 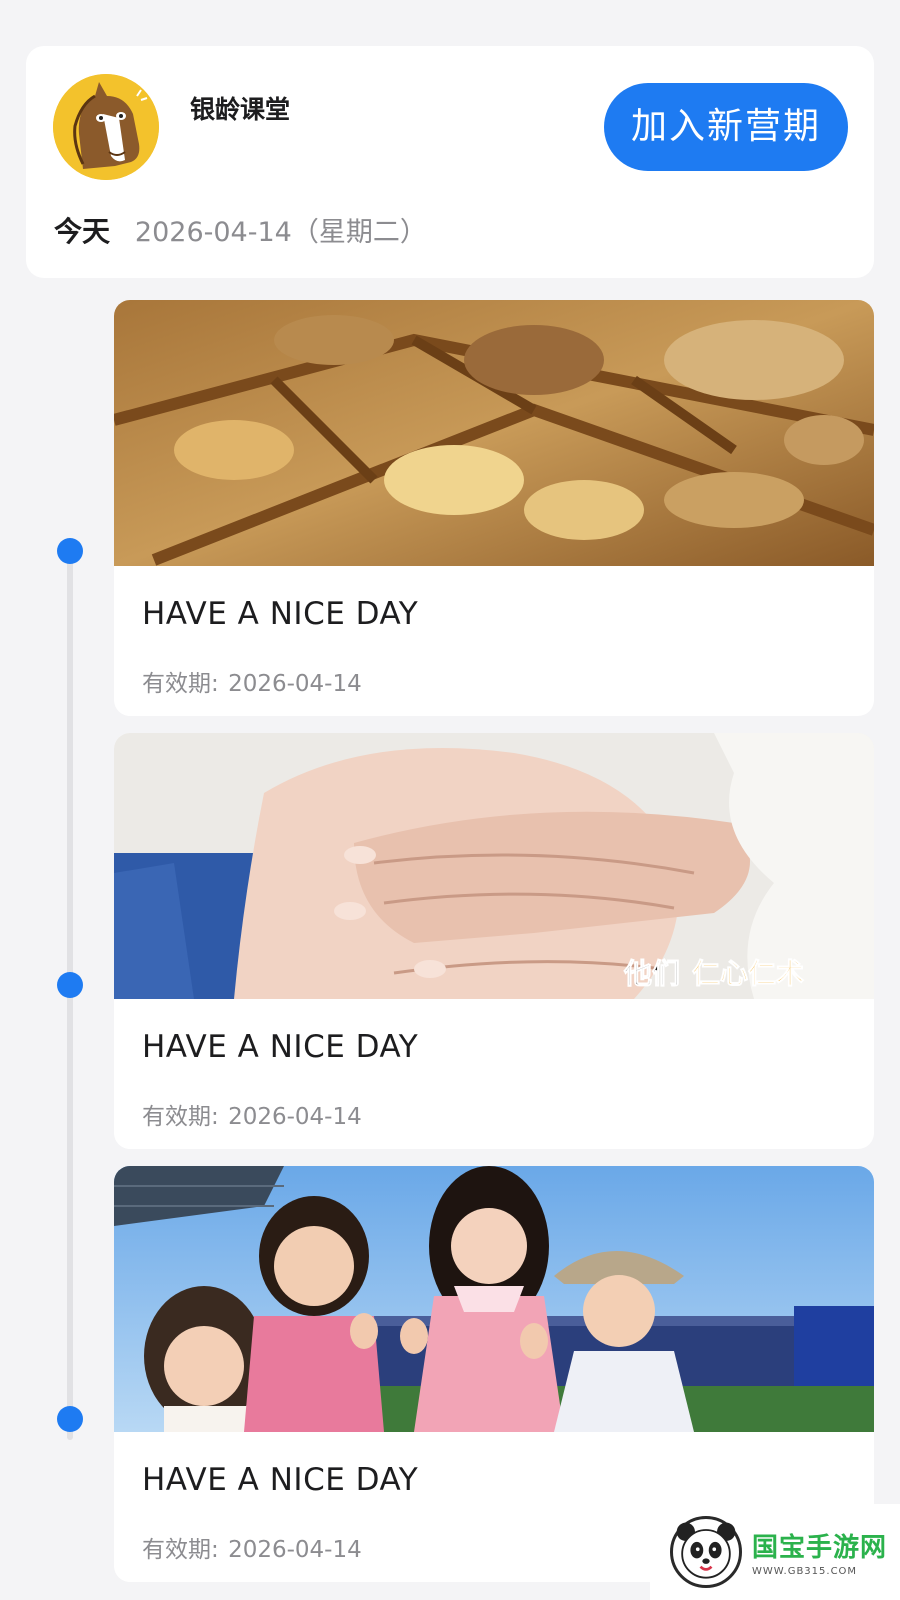 I want to click on horse-avatar-icon, so click(x=106, y=127).